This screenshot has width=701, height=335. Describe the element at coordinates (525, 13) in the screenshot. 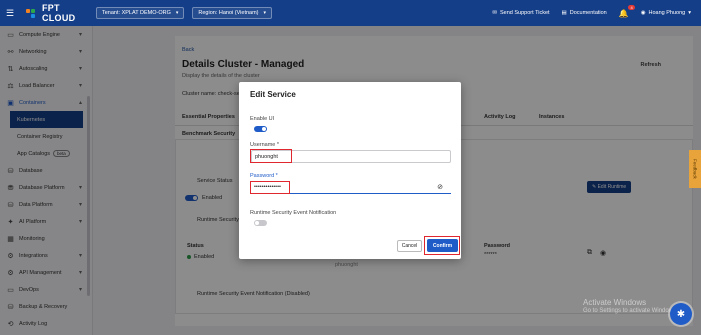

I see `support-ticket-label: Send Support Ticket` at that location.